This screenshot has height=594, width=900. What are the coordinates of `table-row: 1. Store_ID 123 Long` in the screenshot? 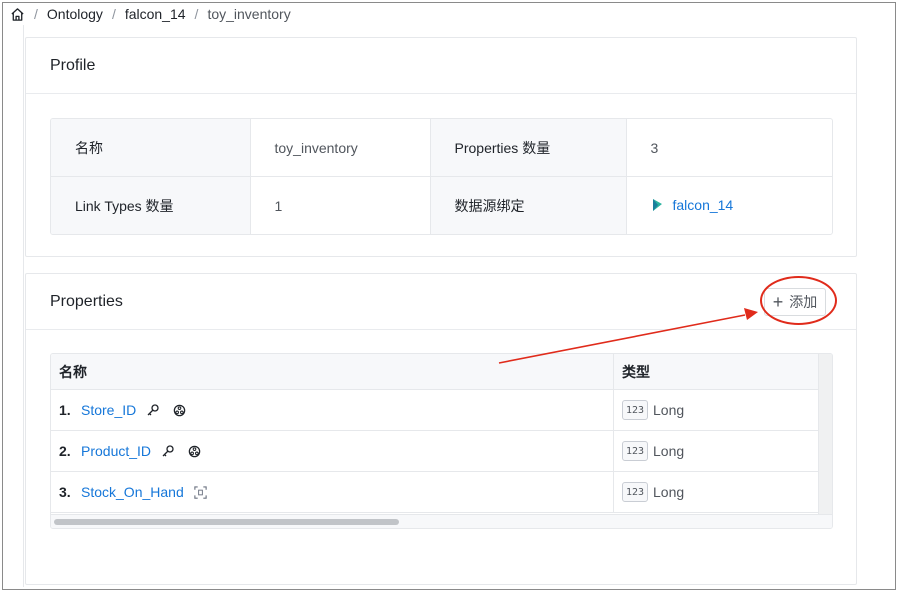 It's located at (435, 410).